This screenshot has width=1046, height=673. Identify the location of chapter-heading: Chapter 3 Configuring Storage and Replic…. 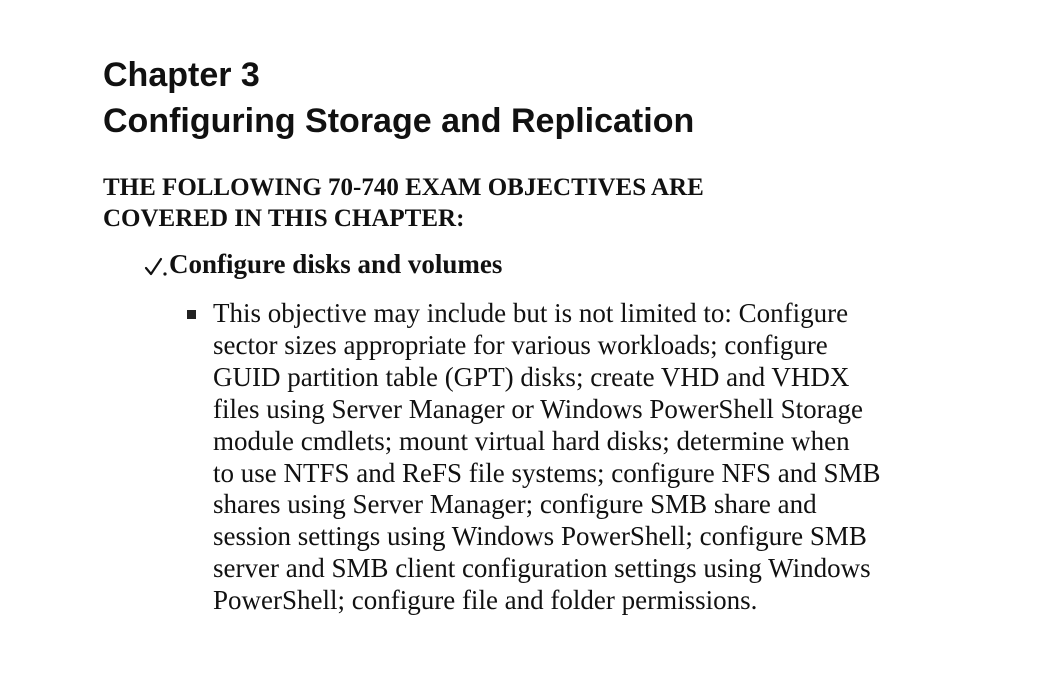
(398, 98).